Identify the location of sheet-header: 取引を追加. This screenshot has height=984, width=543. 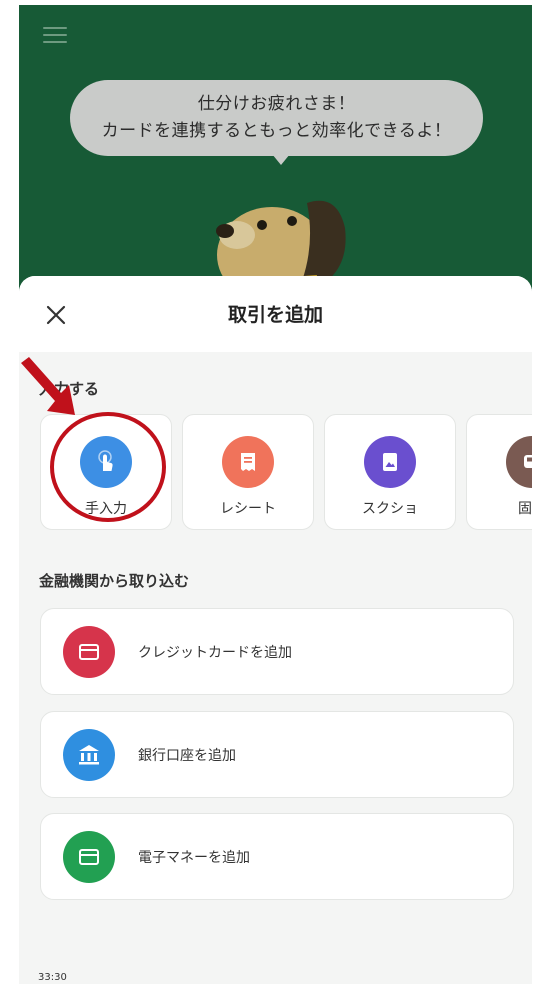
(275, 314).